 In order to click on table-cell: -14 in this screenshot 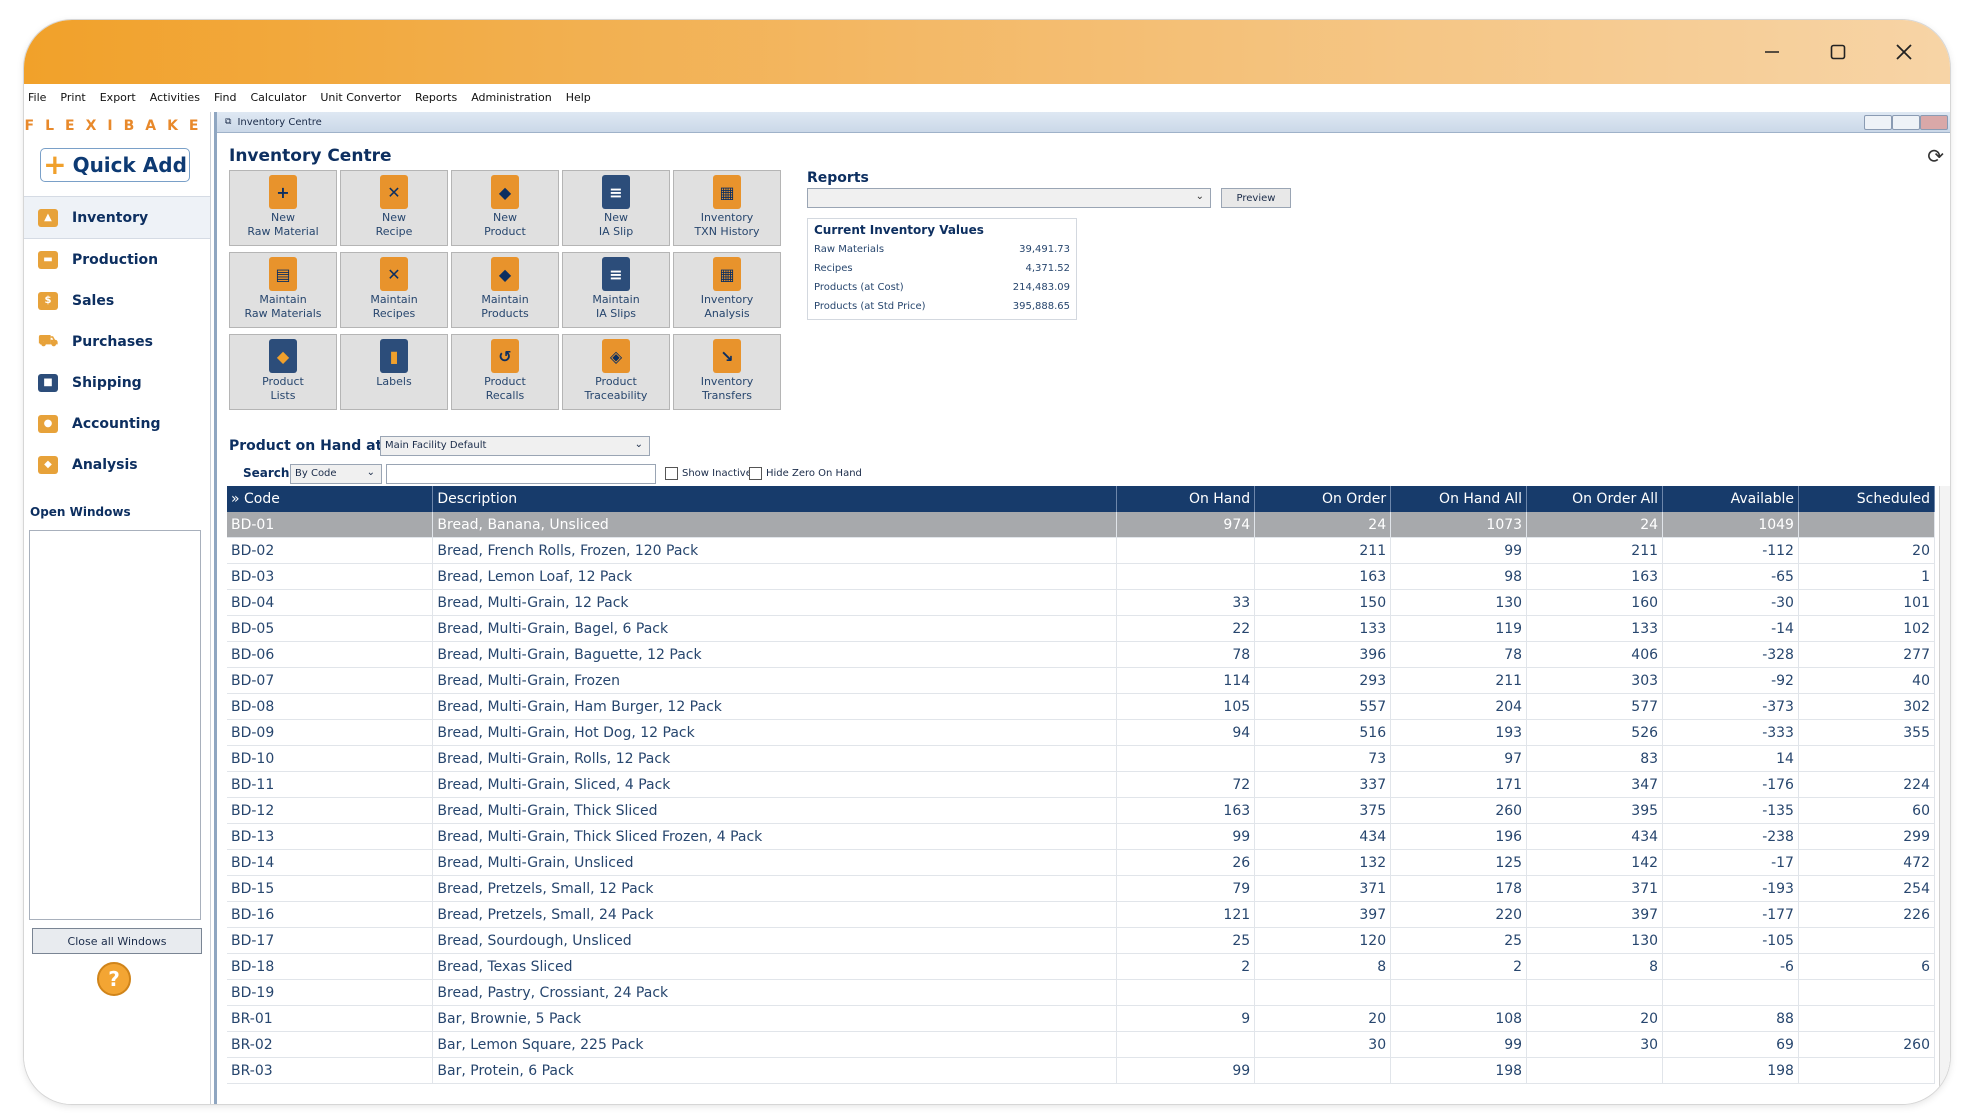, I will do `click(1730, 628)`.